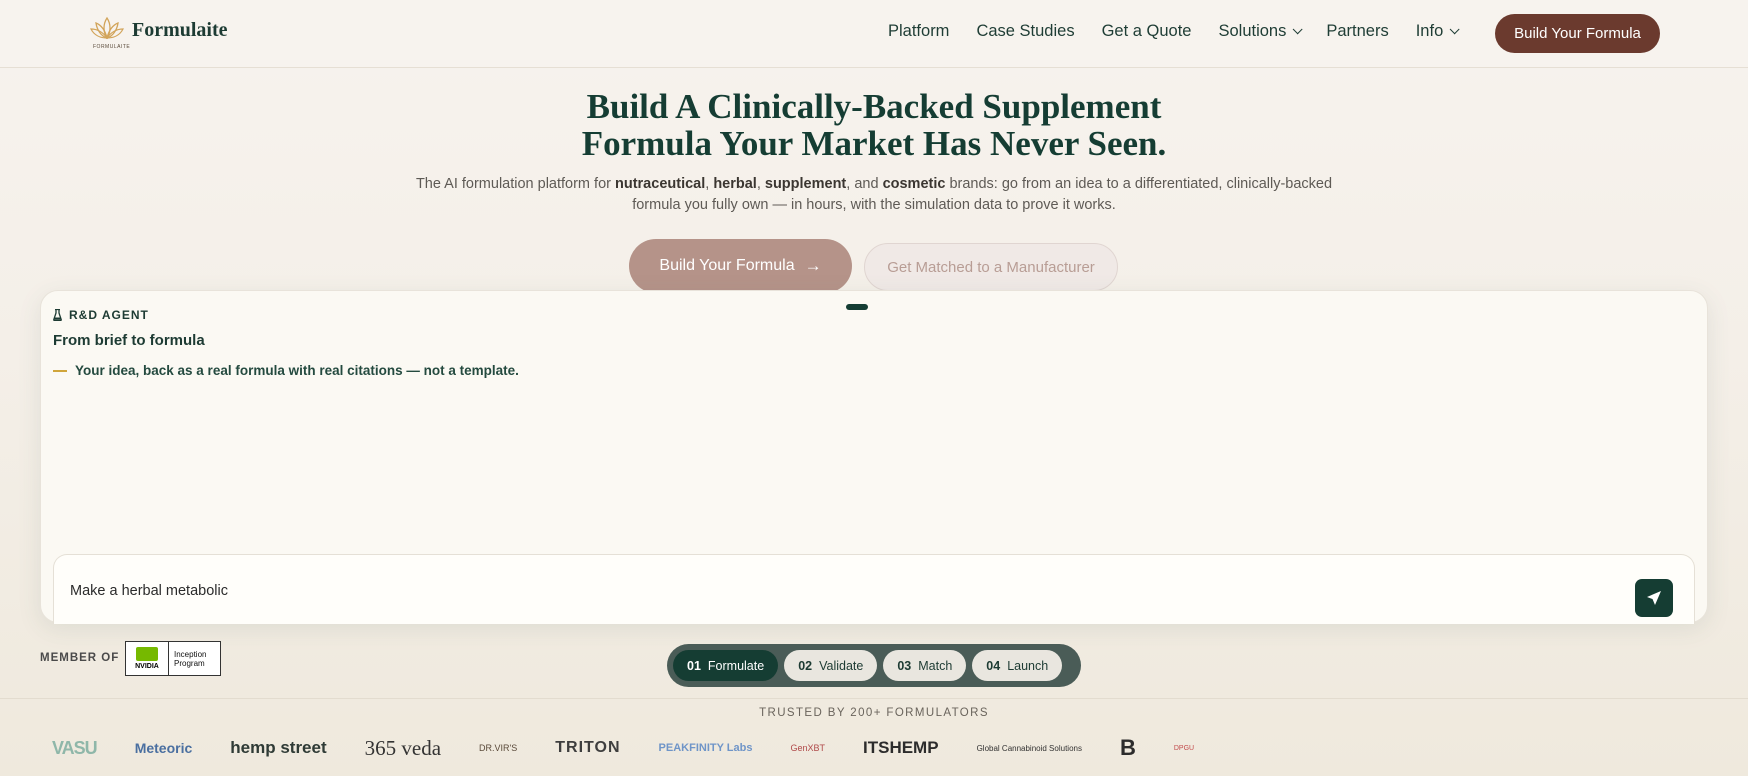 This screenshot has height=776, width=1748. What do you see at coordinates (112, 47) in the screenshot?
I see `brand-sub-label: FORMULAITE` at bounding box center [112, 47].